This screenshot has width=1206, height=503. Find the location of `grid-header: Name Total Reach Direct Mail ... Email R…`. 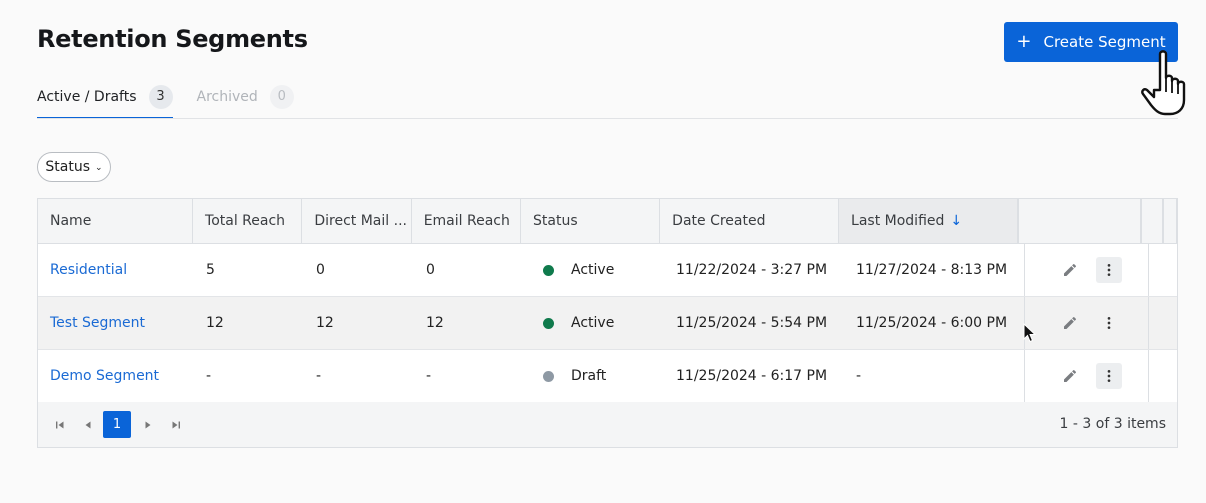

grid-header: Name Total Reach Direct Mail ... Email R… is located at coordinates (608, 221).